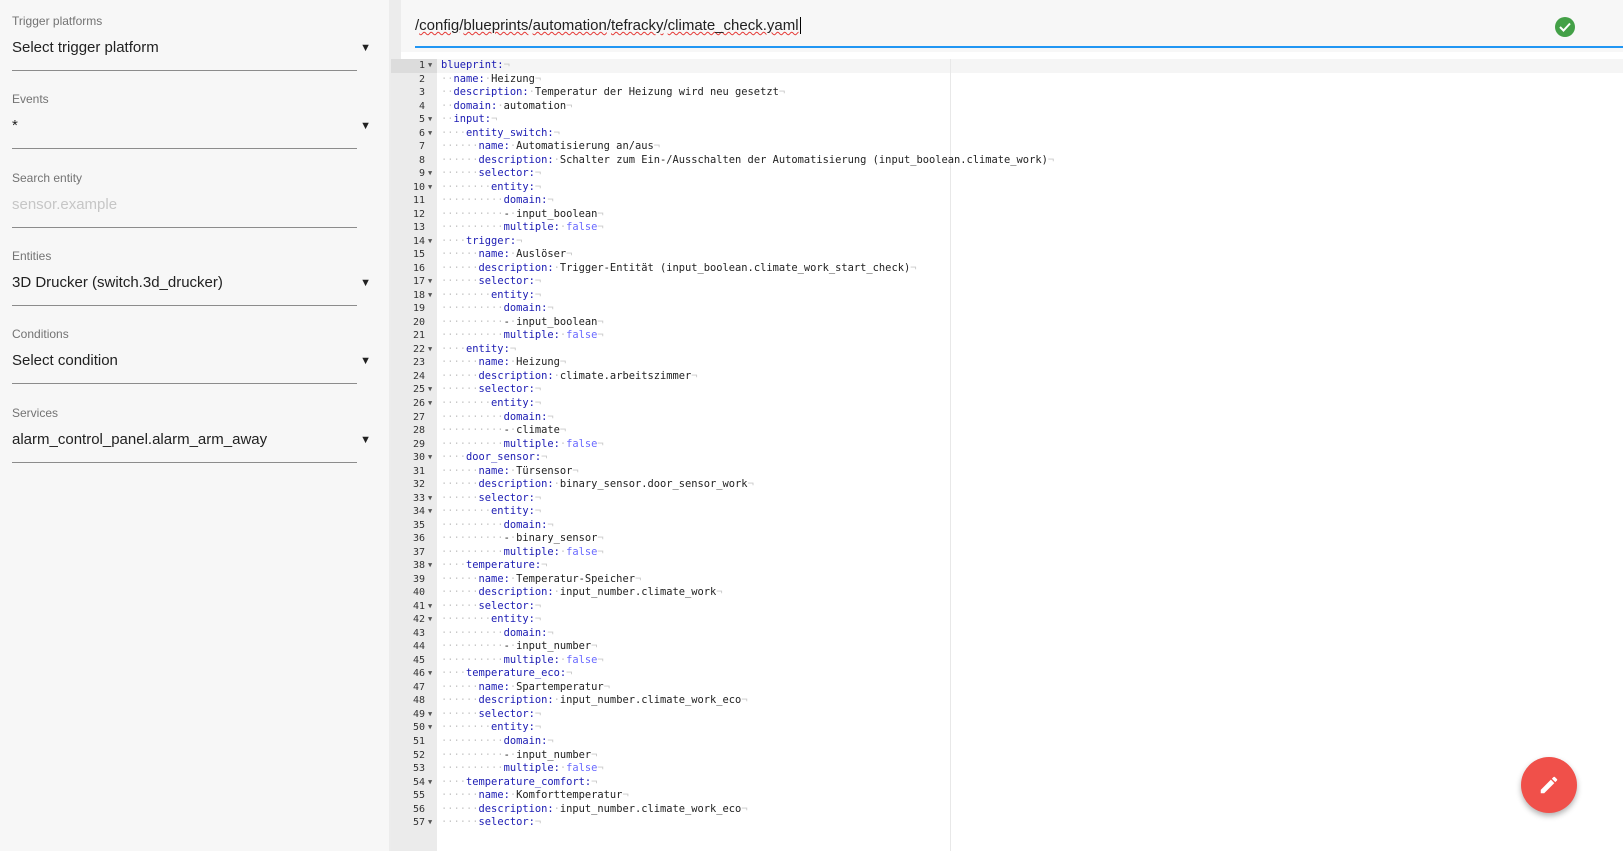 This screenshot has width=1623, height=851. I want to click on search-entity-input: sensor.example, so click(177, 204).